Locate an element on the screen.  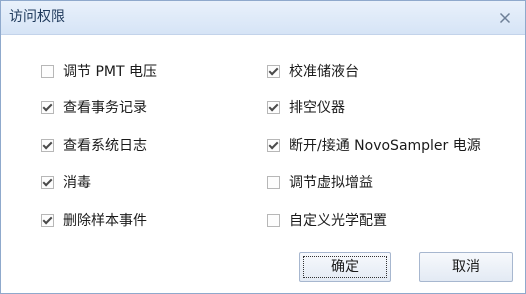
perm-custom-optical-config: 自定义光学配置 is located at coordinates (327, 220).